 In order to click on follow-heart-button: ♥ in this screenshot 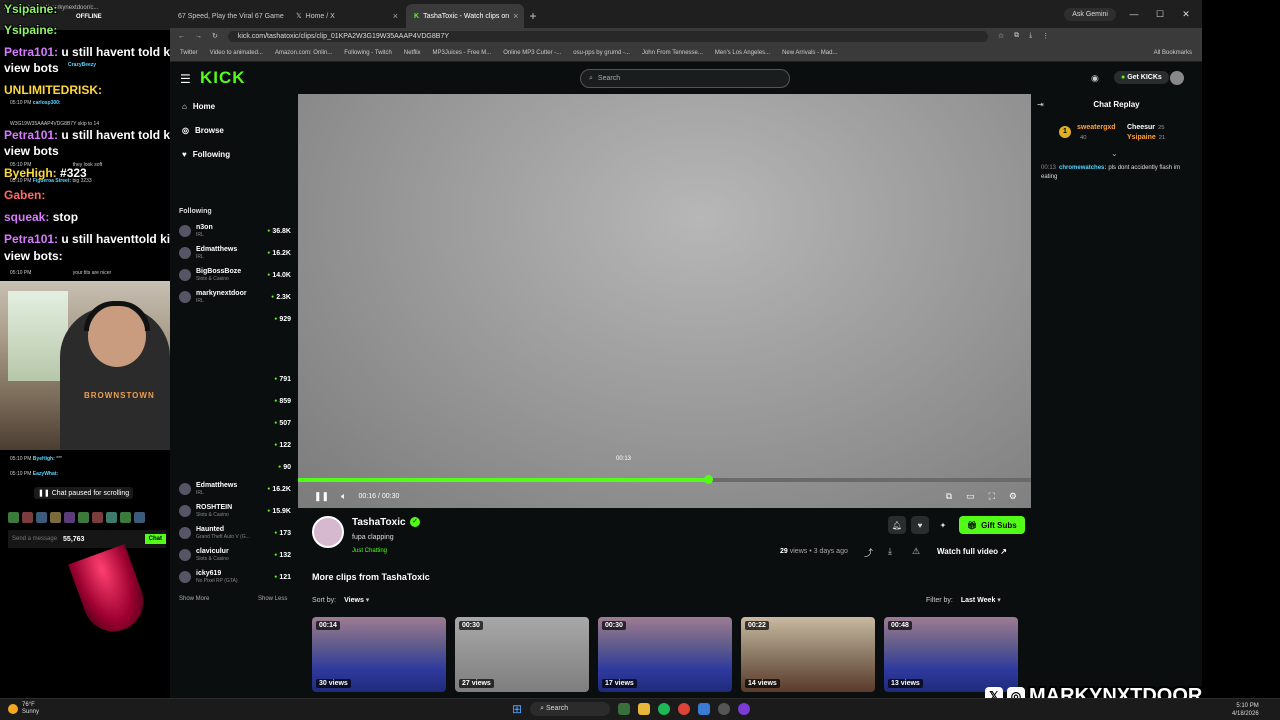, I will do `click(920, 525)`.